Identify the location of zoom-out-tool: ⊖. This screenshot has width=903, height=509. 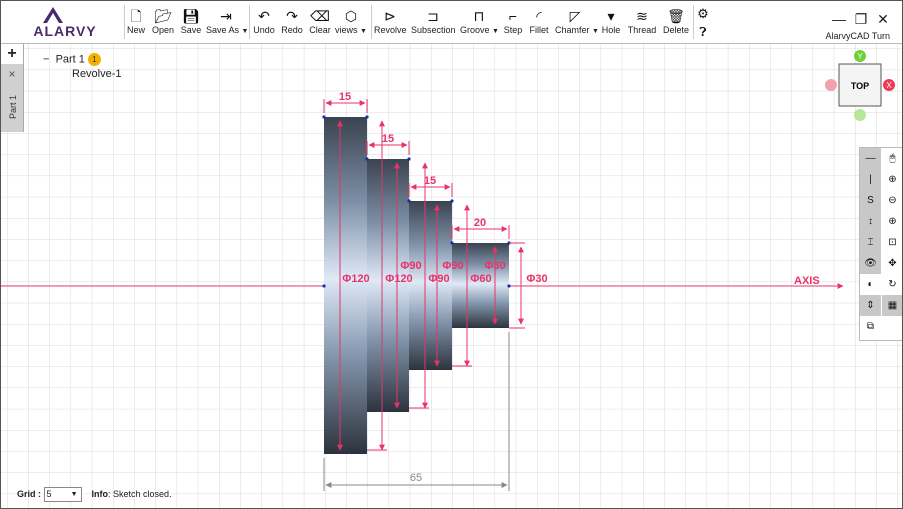
(892, 200).